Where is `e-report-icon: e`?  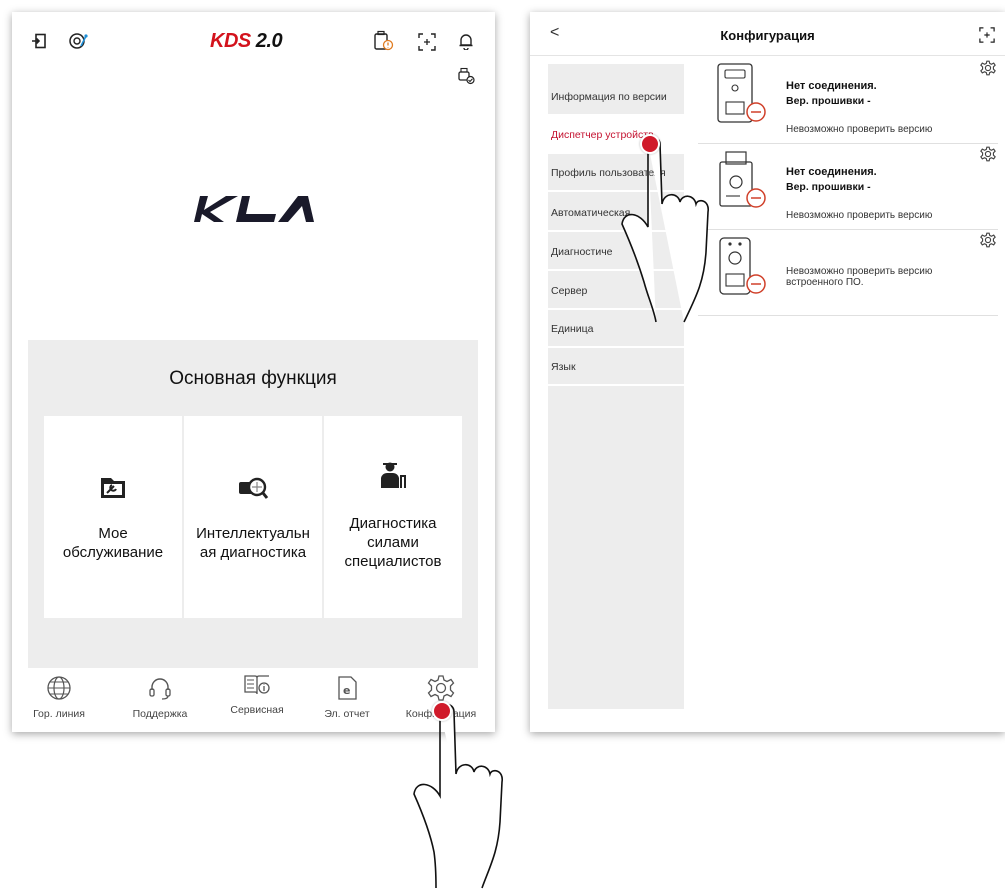
e-report-icon: e is located at coordinates (347, 688).